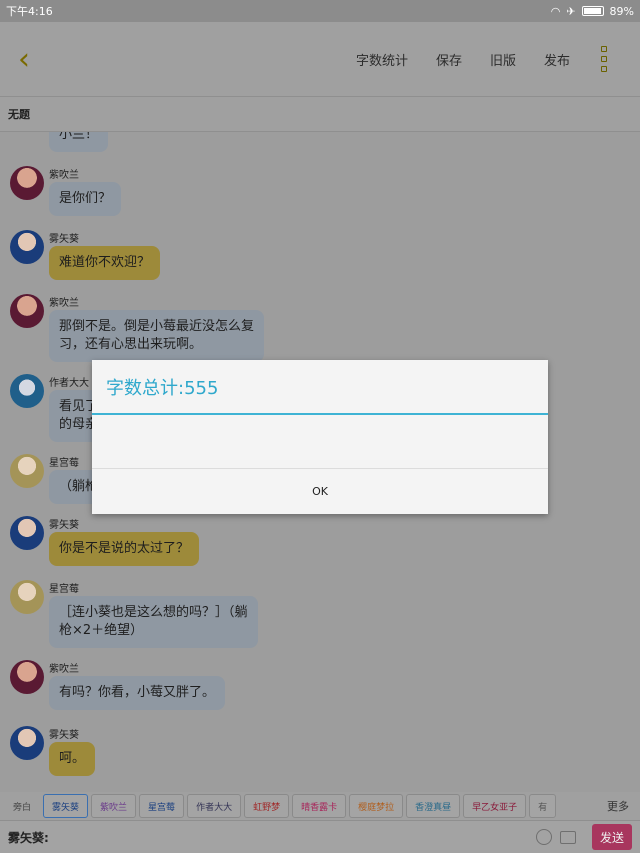  Describe the element at coordinates (22, 806) in the screenshot. I see `character-tab: 旁白` at that location.